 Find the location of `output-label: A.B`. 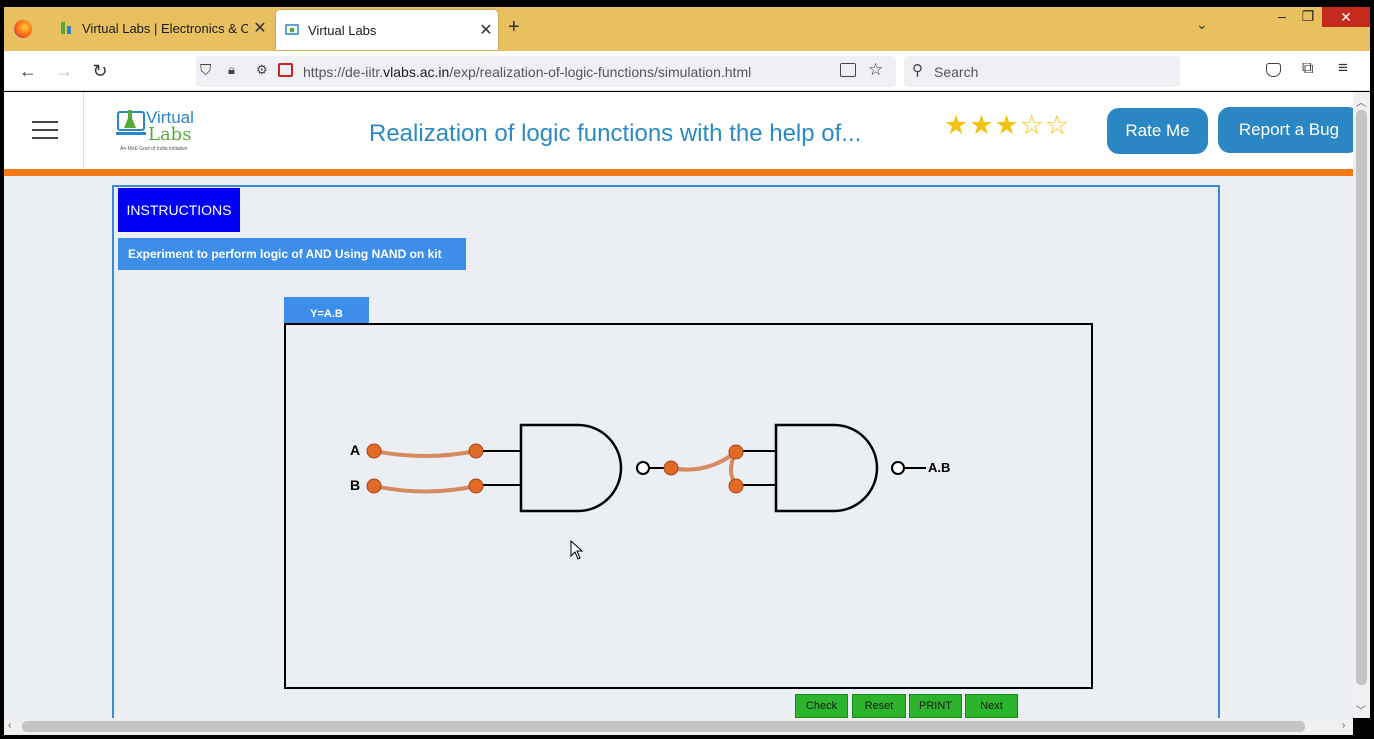

output-label: A.B is located at coordinates (939, 467).